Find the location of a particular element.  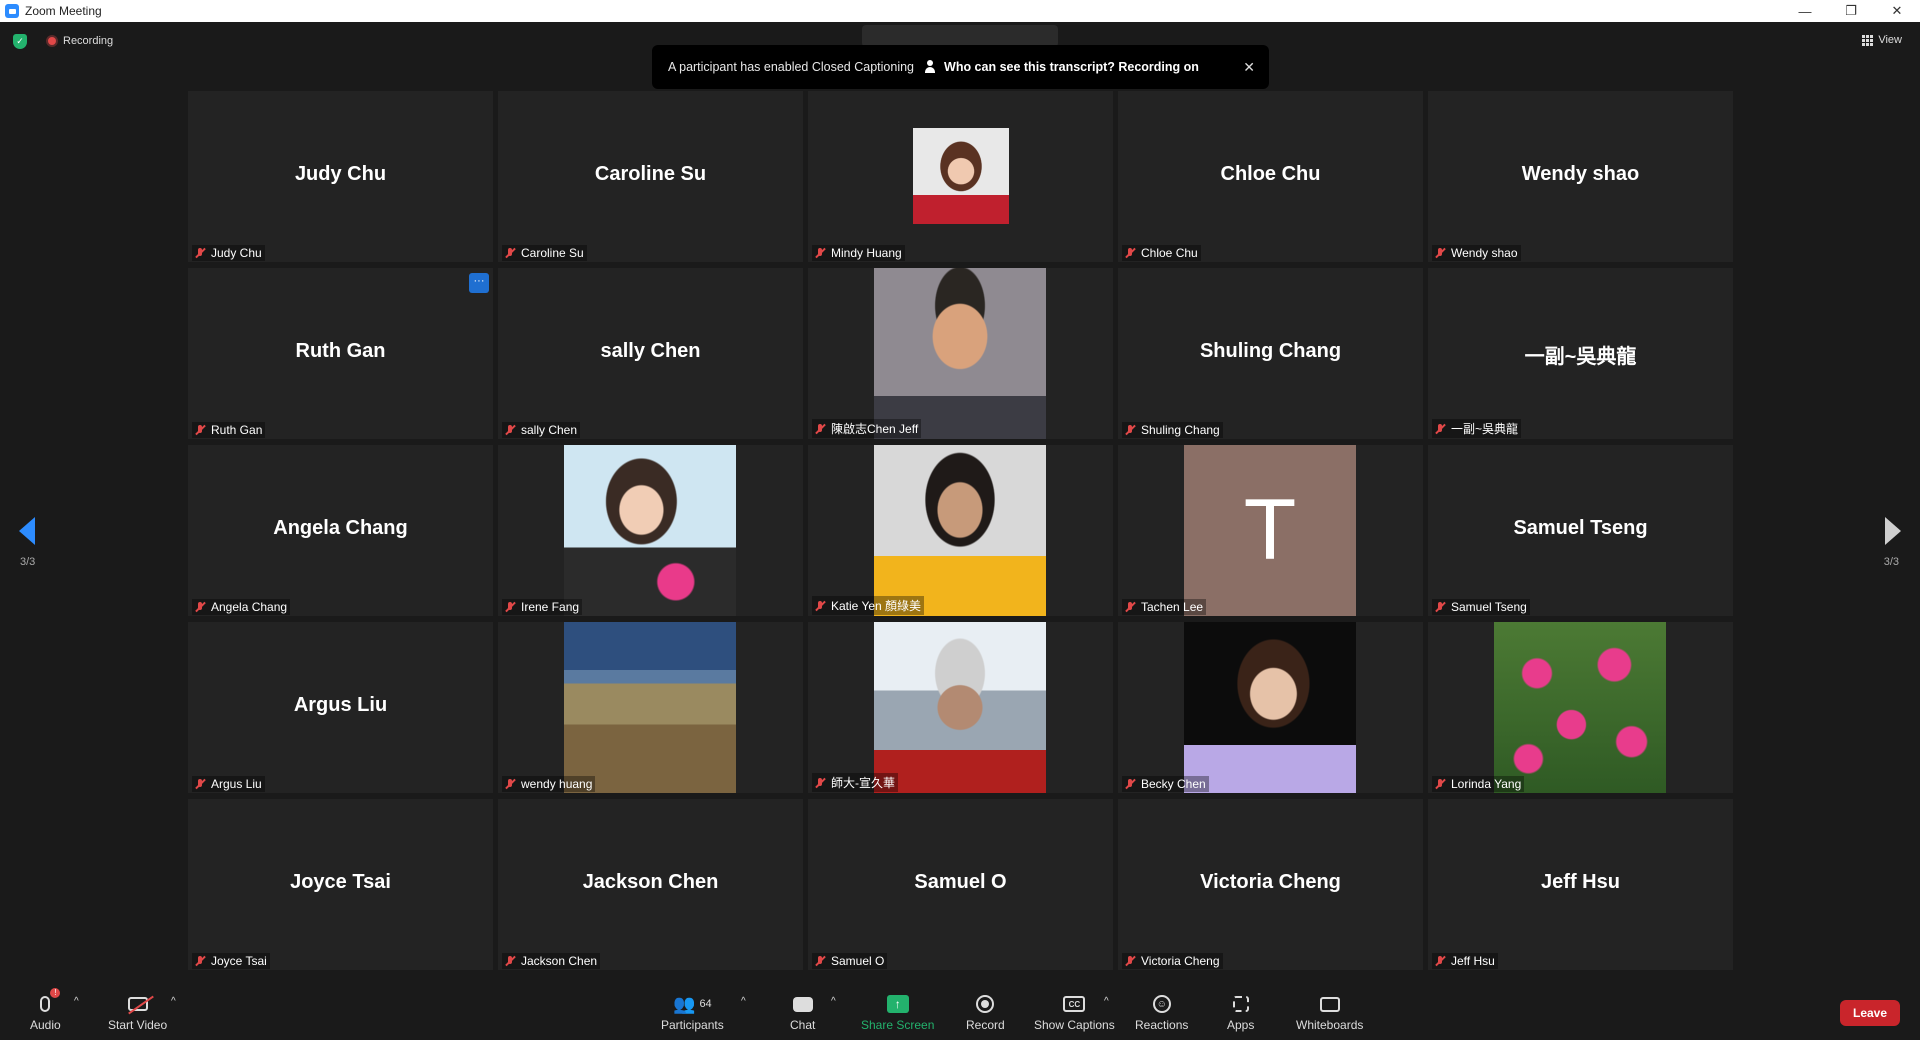

participant-label: Becky Chen is located at coordinates (1165, 784).